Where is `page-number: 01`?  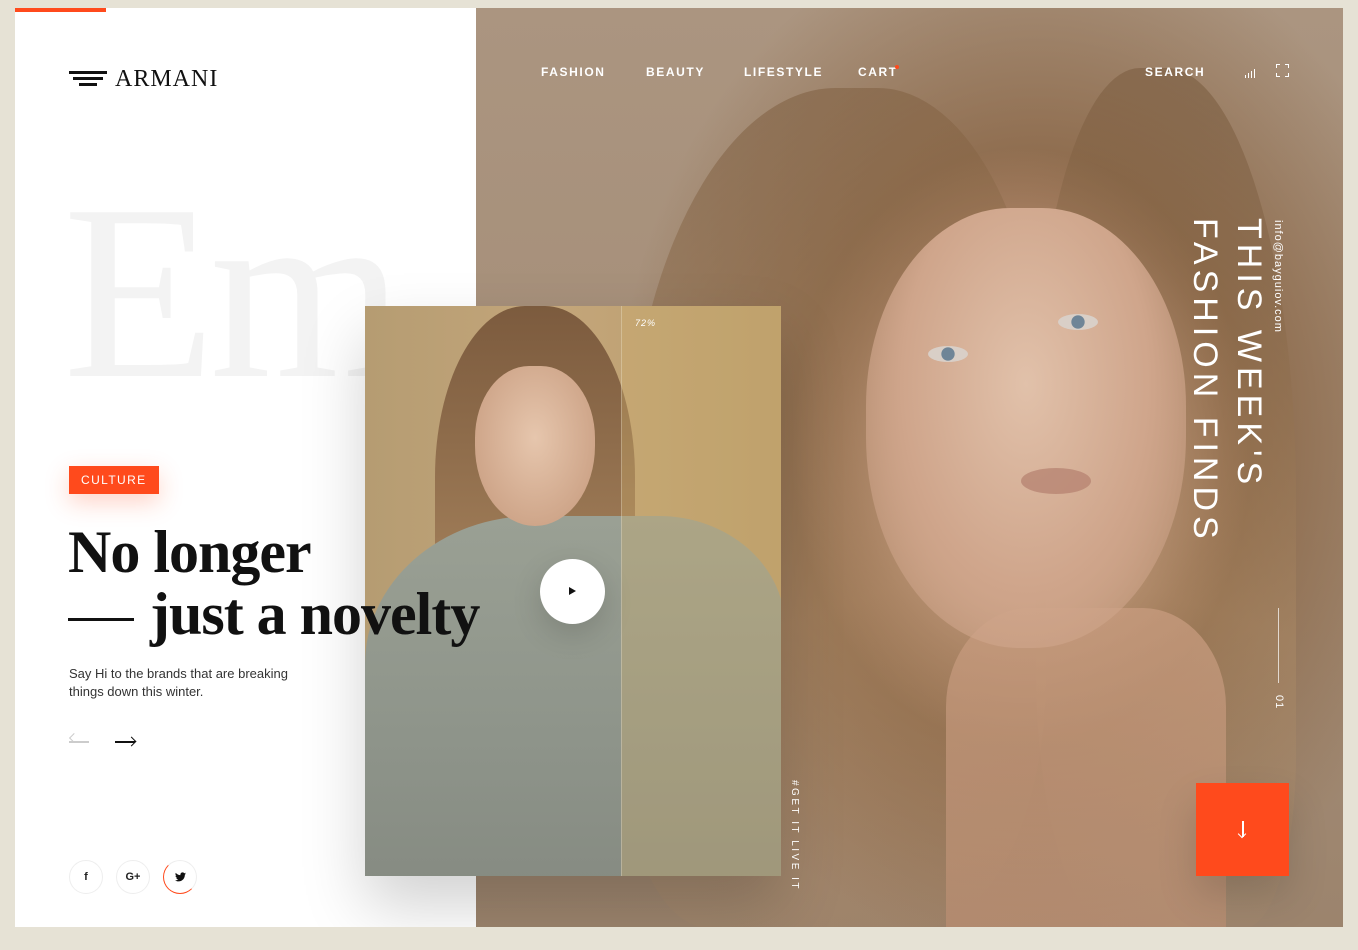 page-number: 01 is located at coordinates (1279, 702).